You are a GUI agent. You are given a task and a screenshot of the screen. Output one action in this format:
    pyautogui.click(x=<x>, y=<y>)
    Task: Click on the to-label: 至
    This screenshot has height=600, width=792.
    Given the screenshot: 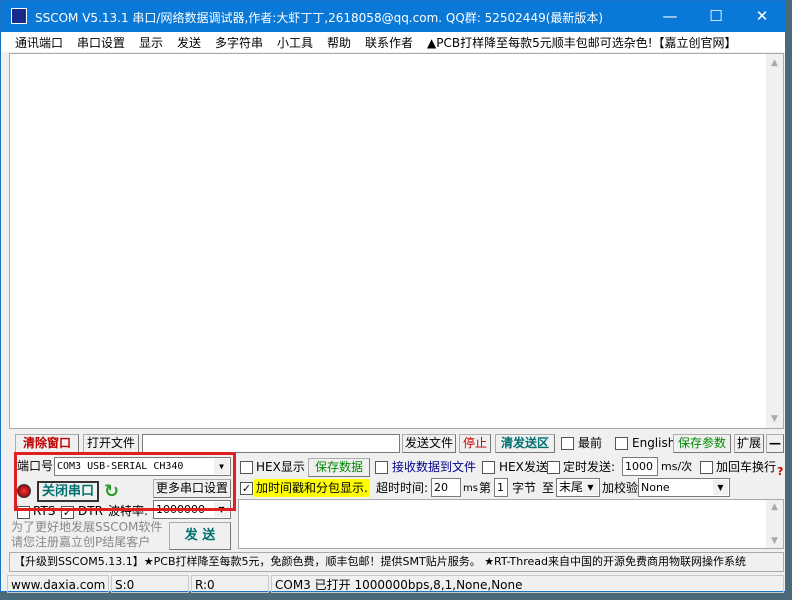 What is the action you would take?
    pyautogui.click(x=548, y=488)
    